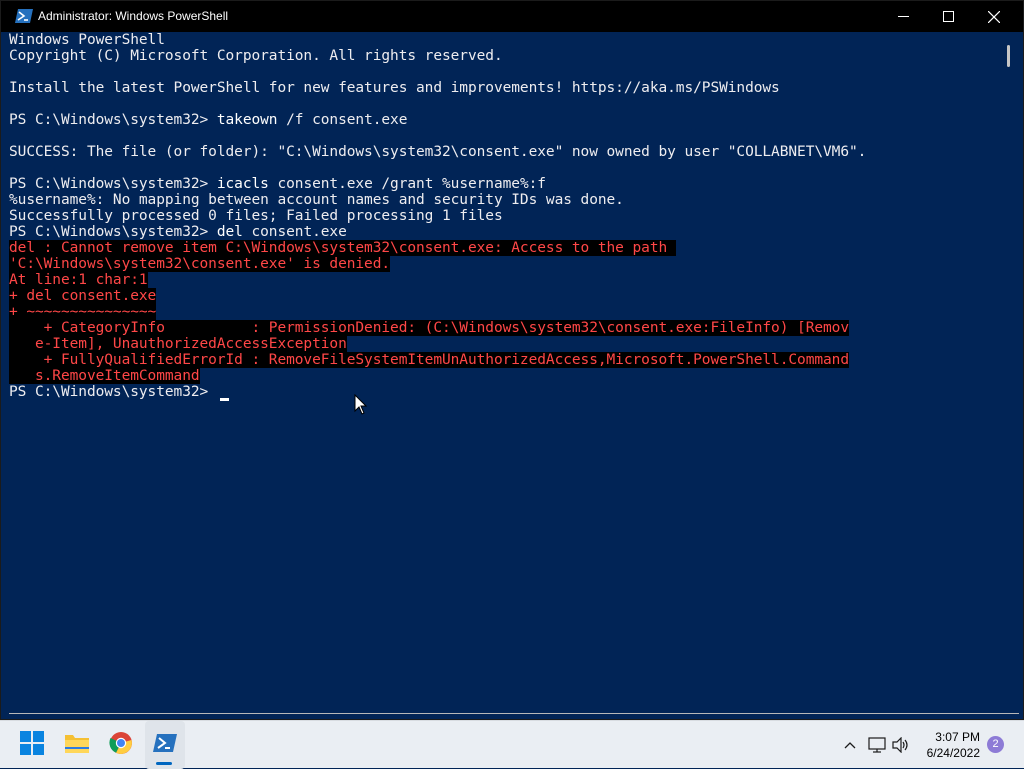  Describe the element at coordinates (512, 16) in the screenshot. I see `title-bar: Administrator: Windows PowerShell` at that location.